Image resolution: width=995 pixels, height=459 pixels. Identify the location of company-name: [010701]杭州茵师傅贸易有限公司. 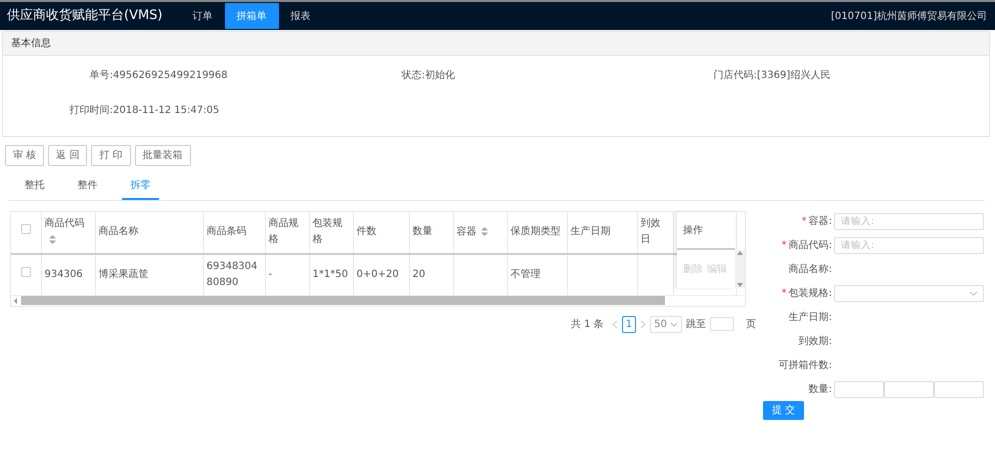
(909, 17).